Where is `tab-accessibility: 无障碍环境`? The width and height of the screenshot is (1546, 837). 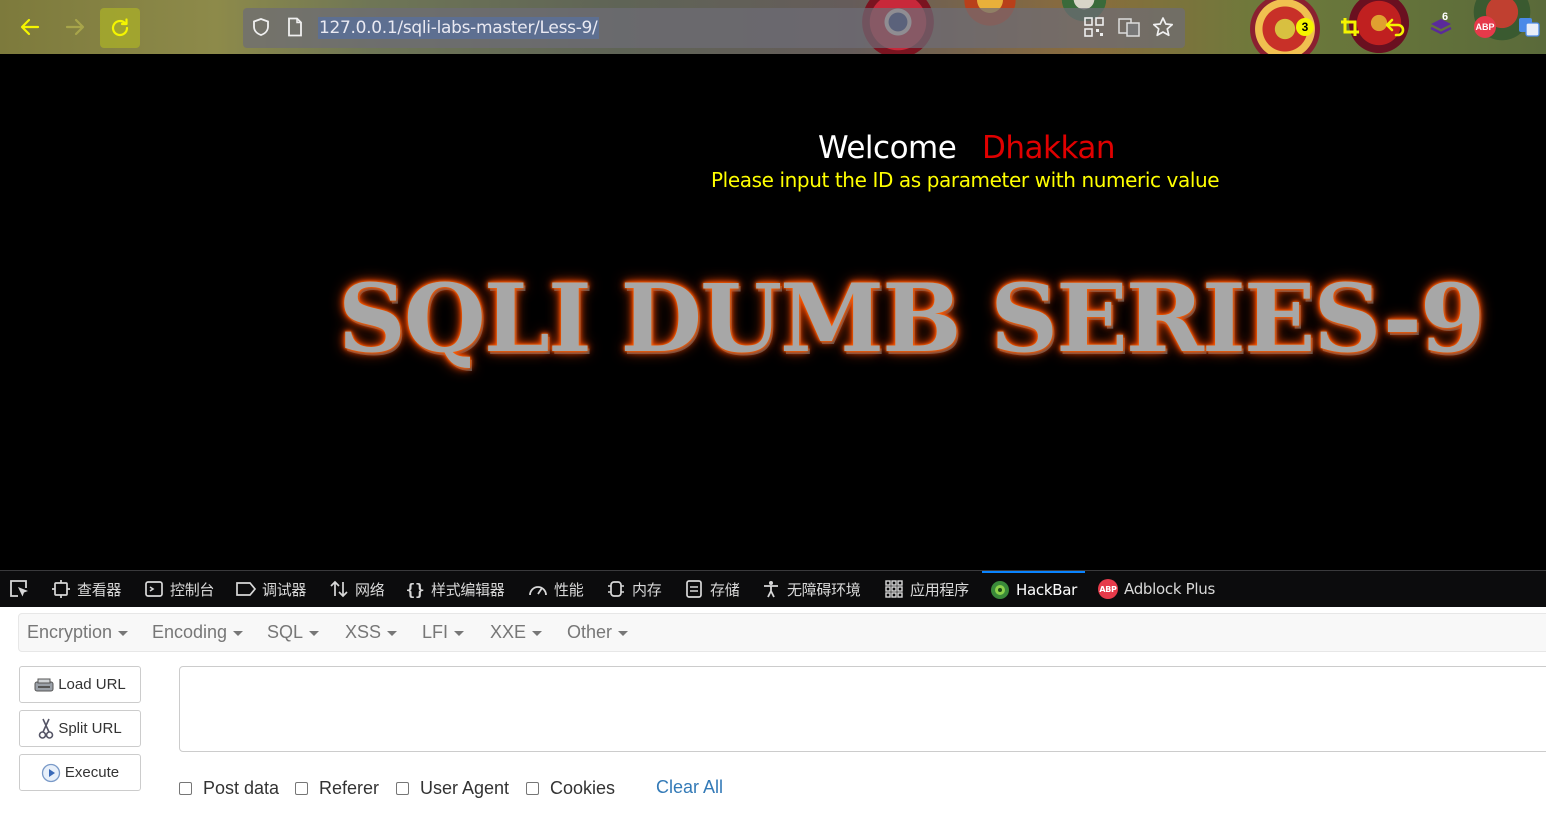
tab-accessibility: 无障碍环境 is located at coordinates (811, 589).